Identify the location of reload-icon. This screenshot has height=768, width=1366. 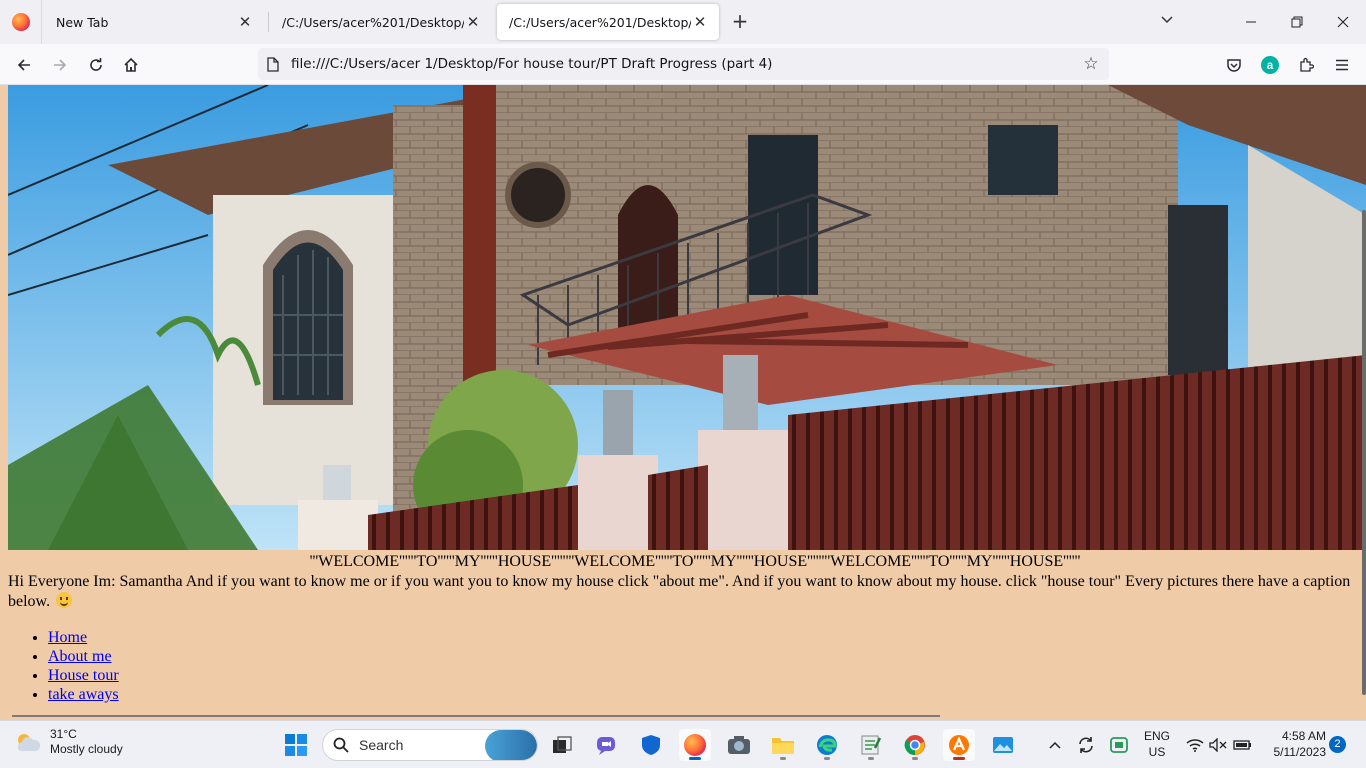
(96, 65).